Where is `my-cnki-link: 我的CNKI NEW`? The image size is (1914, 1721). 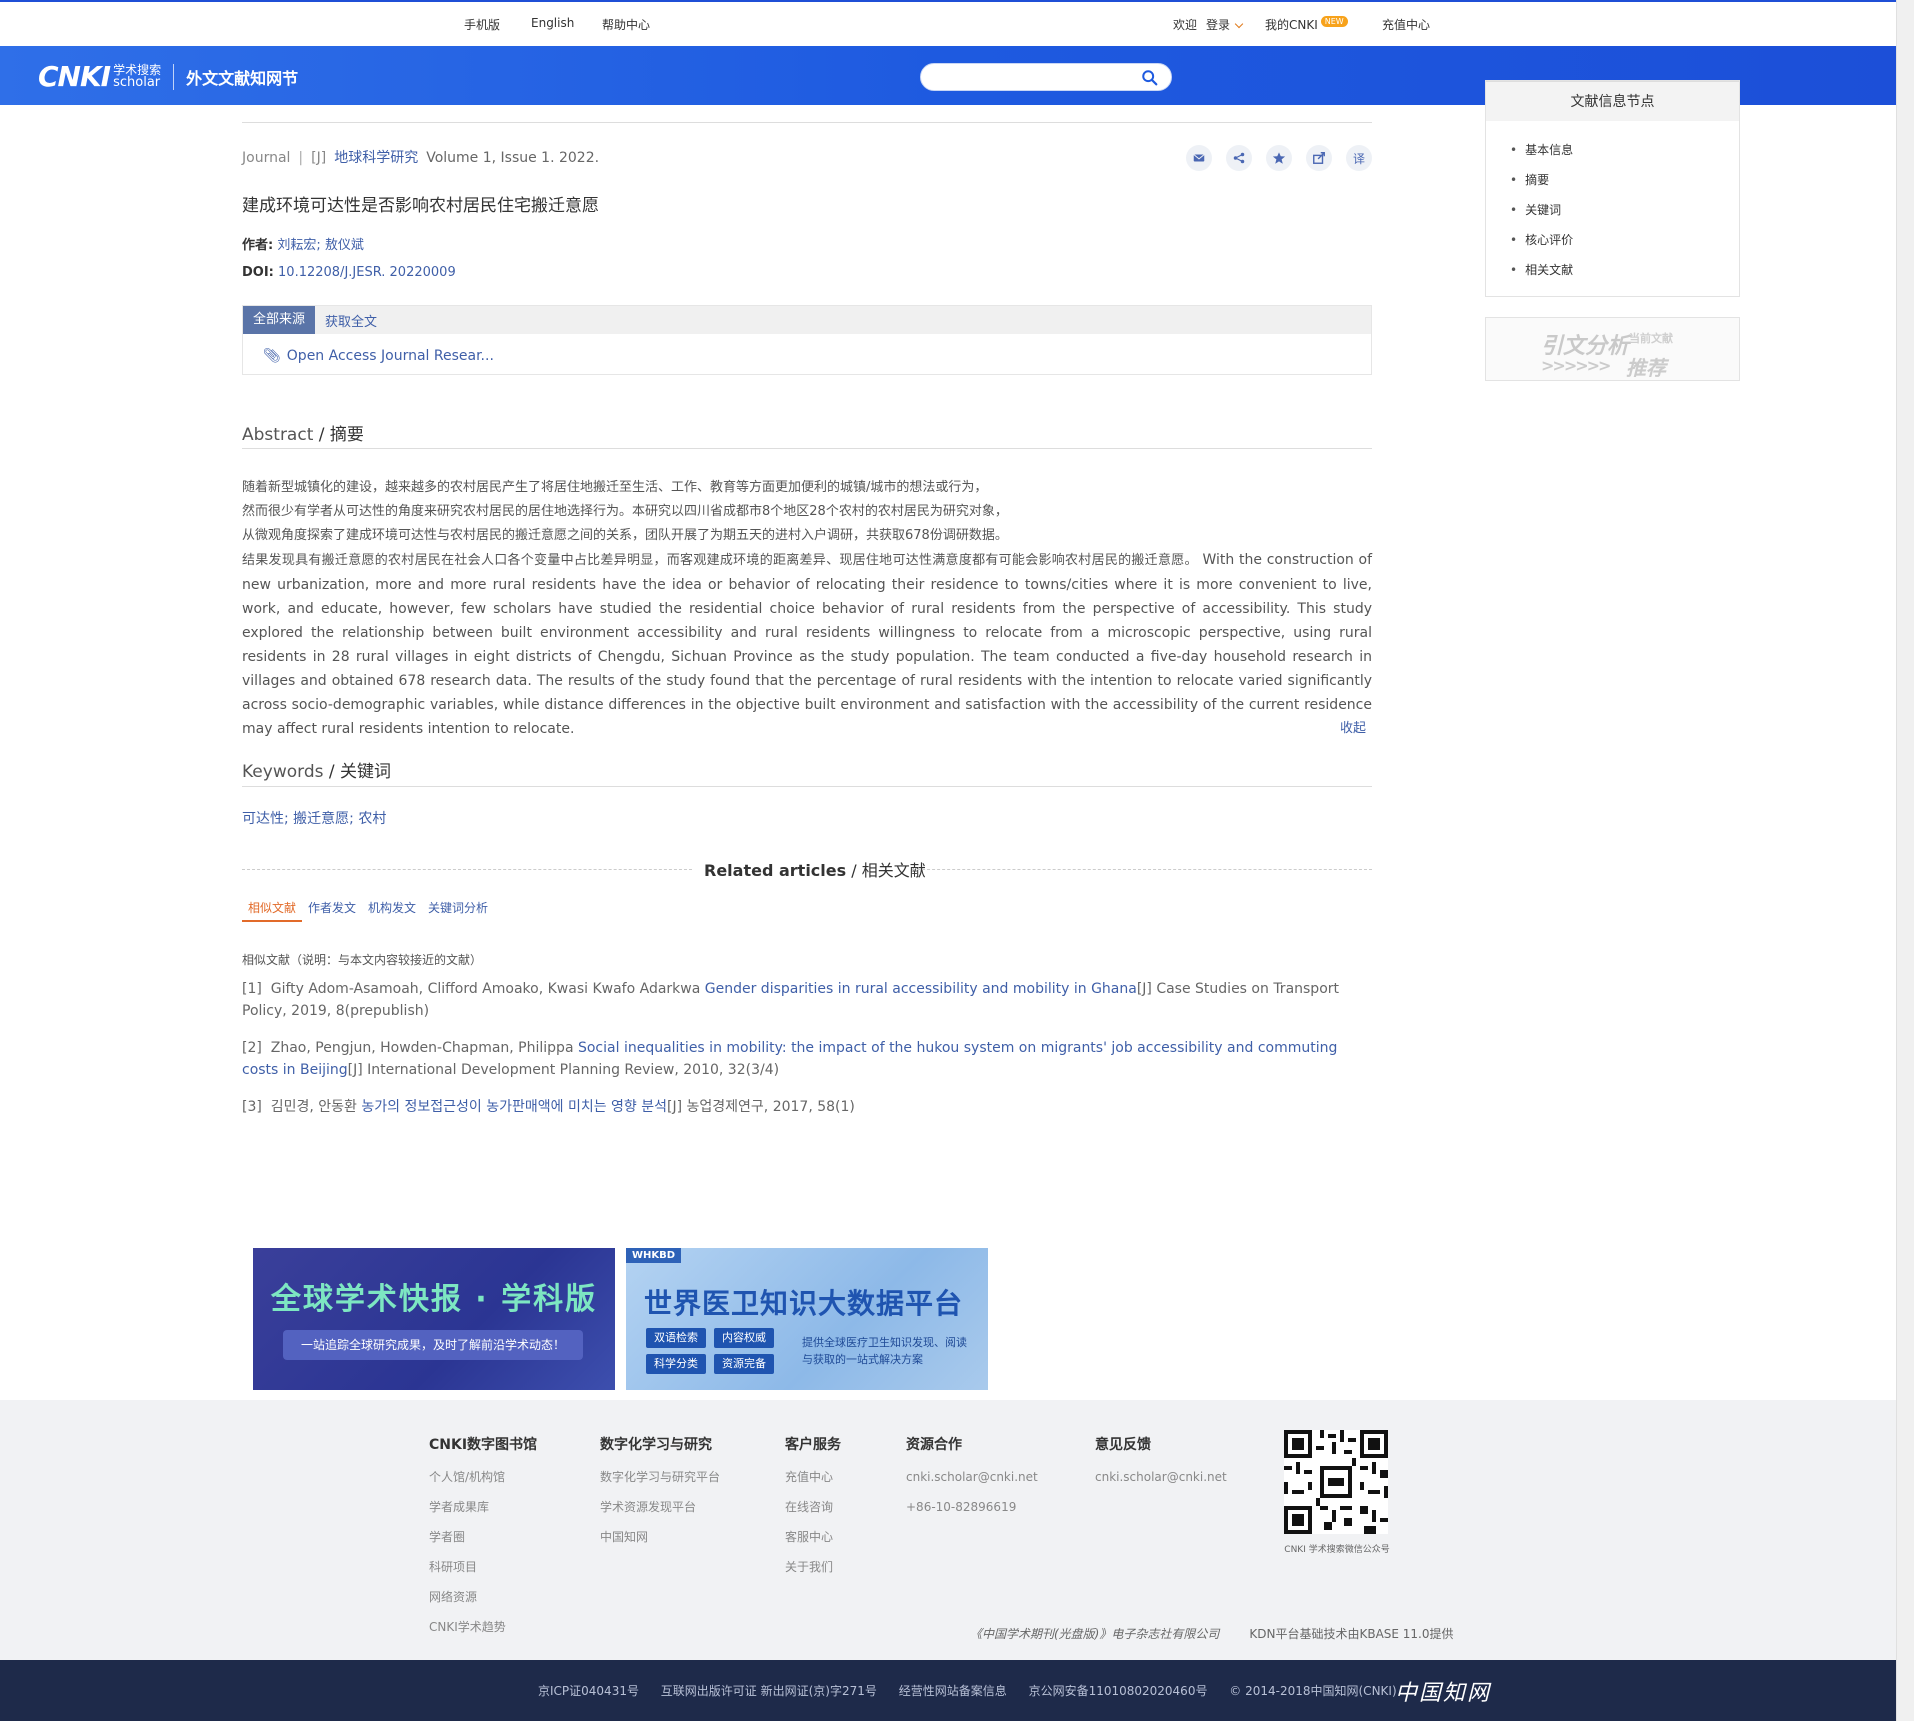
my-cnki-link: 我的CNKI NEW is located at coordinates (1306, 24).